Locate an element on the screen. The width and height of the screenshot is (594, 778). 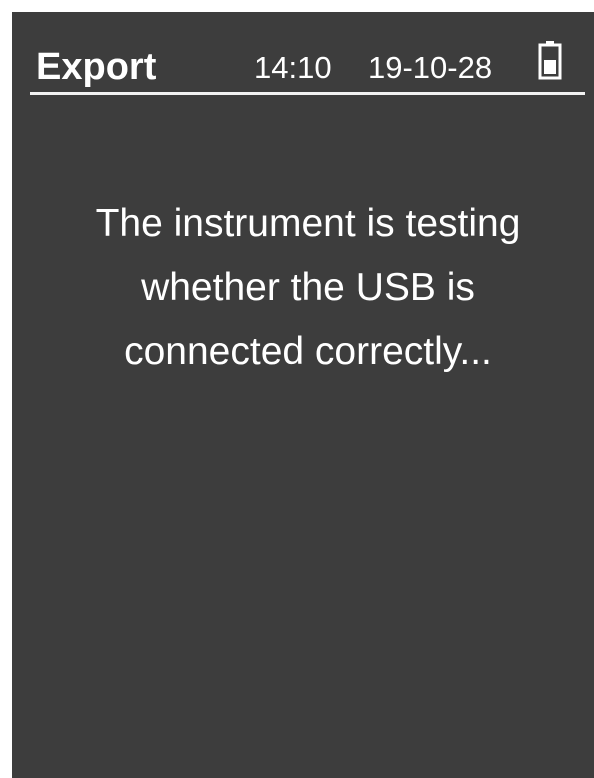
battery-icon is located at coordinates (550, 60).